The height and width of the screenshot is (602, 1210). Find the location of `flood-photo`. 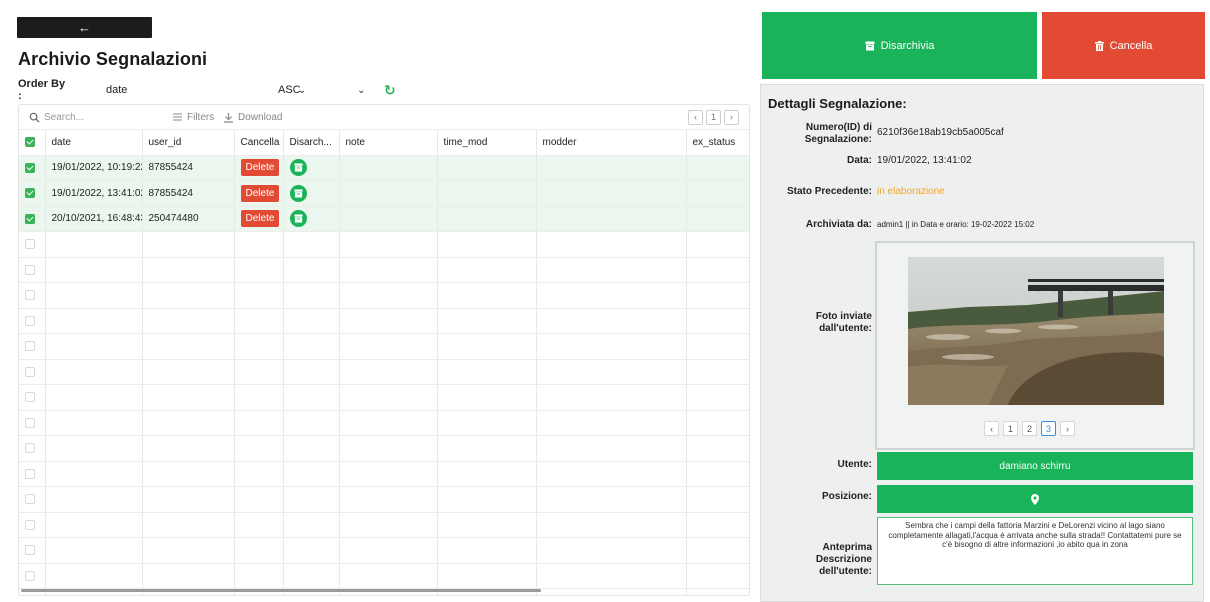

flood-photo is located at coordinates (1036, 331).